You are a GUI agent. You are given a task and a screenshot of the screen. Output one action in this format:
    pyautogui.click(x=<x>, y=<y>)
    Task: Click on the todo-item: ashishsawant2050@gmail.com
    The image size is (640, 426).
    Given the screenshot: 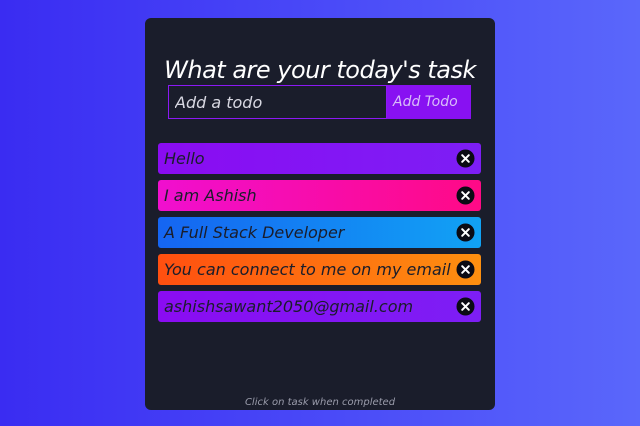 What is the action you would take?
    pyautogui.click(x=319, y=306)
    